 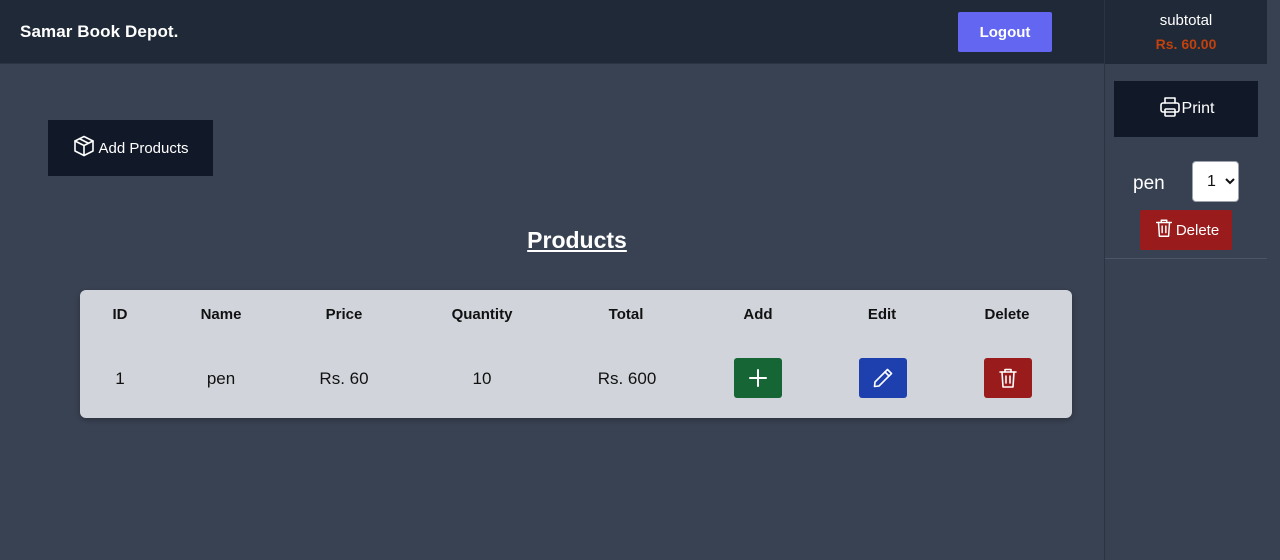 I want to click on cell-name: pen, so click(x=221, y=378).